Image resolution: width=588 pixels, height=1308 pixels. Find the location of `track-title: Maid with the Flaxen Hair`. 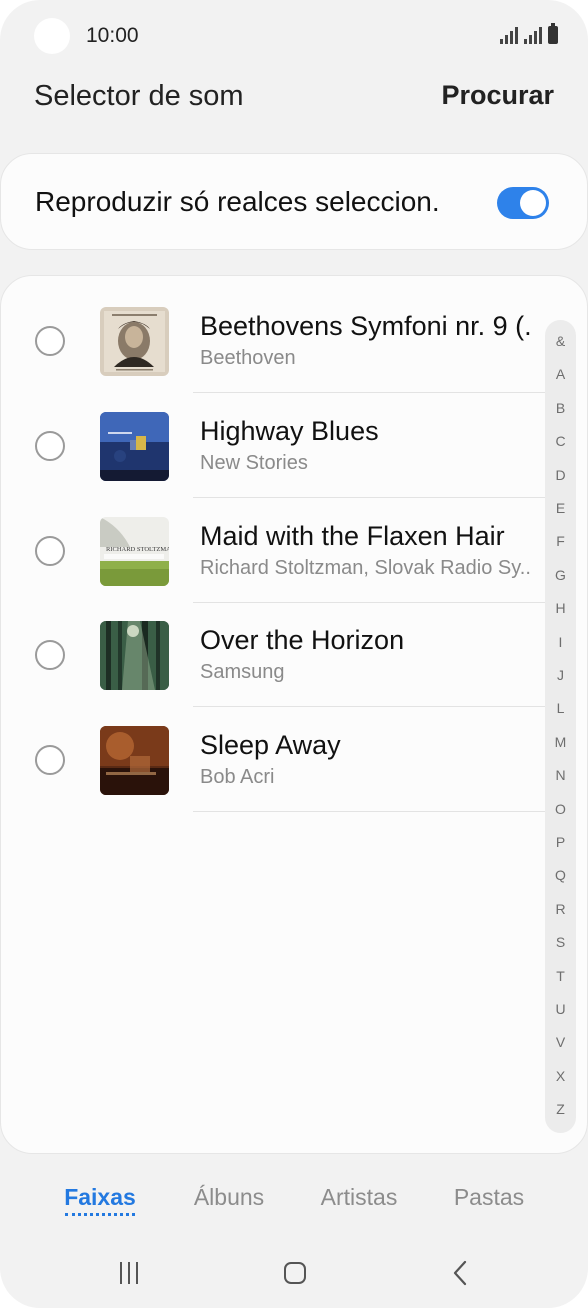

track-title: Maid with the Flaxen Hair is located at coordinates (352, 536).